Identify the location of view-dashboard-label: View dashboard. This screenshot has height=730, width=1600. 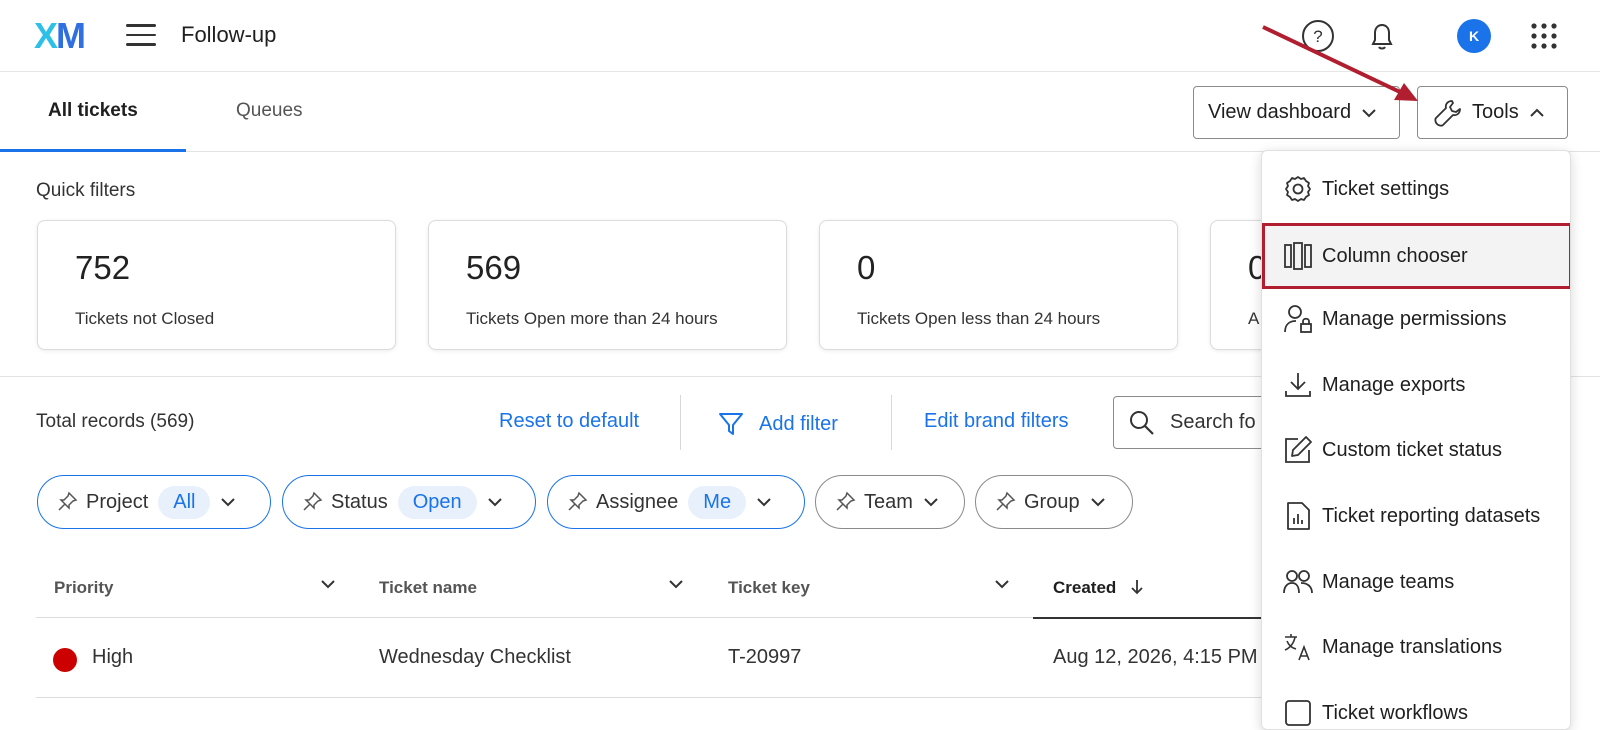
(1280, 112).